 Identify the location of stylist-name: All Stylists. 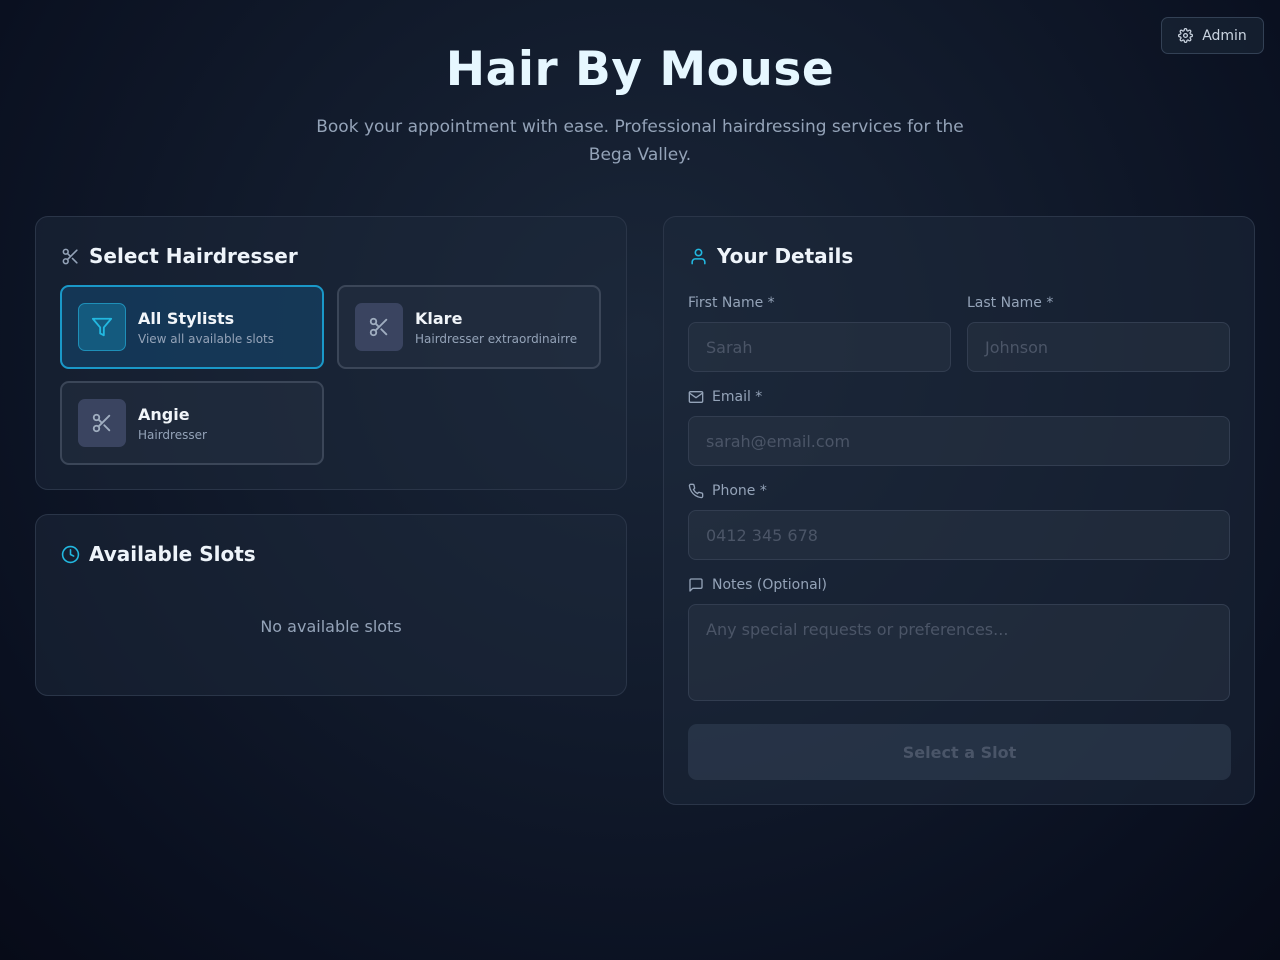
(186, 318).